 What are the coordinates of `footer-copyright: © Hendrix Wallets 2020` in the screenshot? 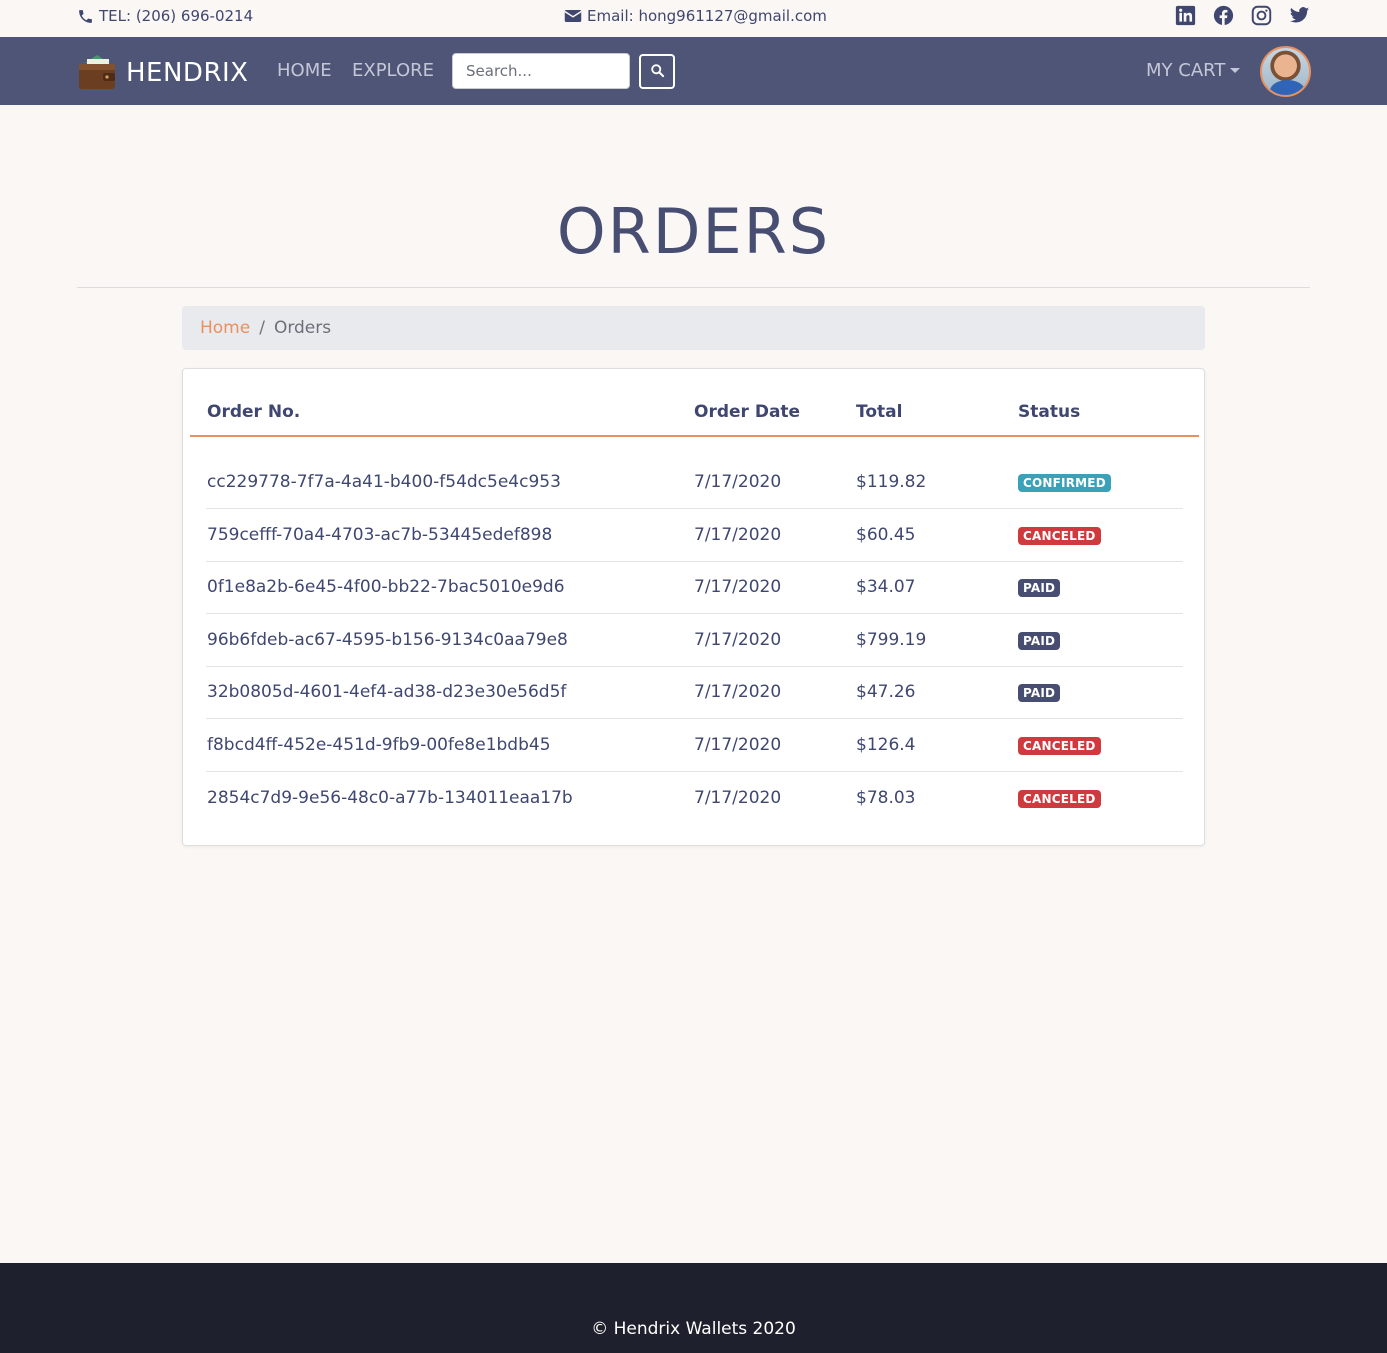 It's located at (693, 1329).